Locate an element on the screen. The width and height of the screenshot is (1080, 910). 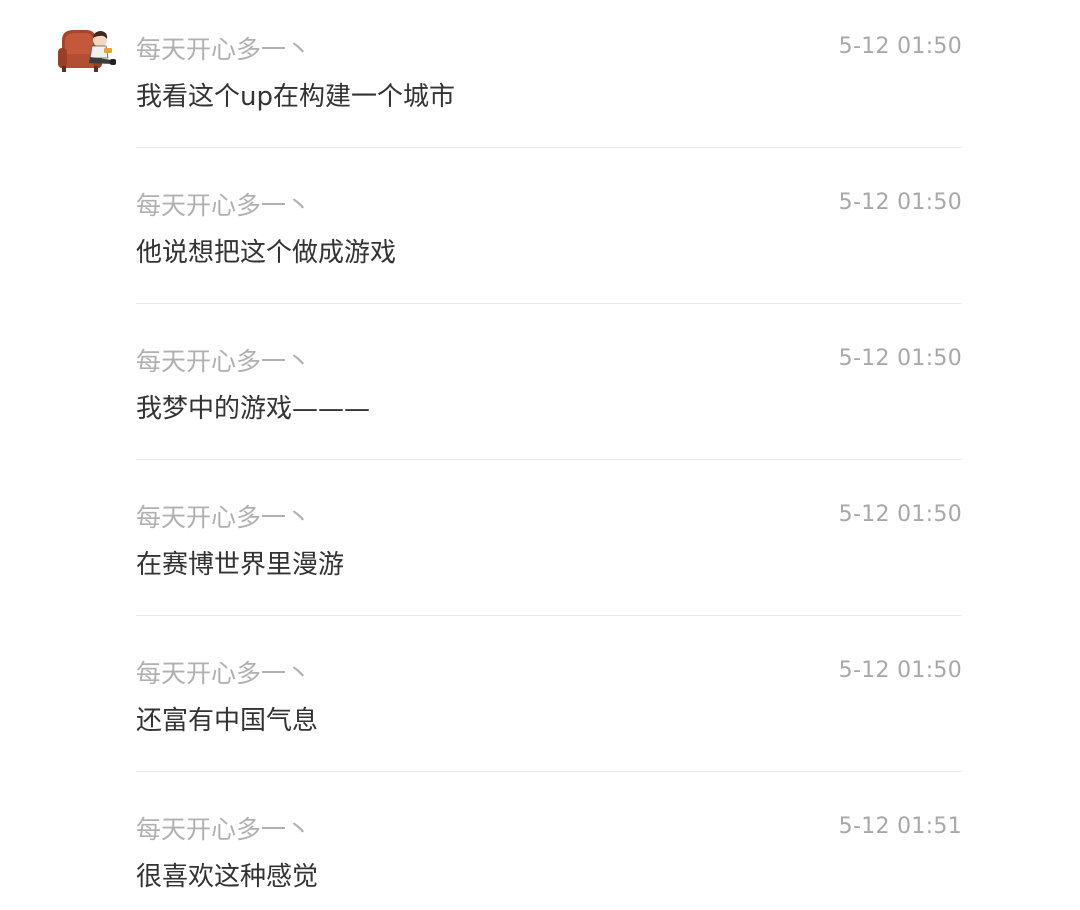
avatar is located at coordinates (87, 52).